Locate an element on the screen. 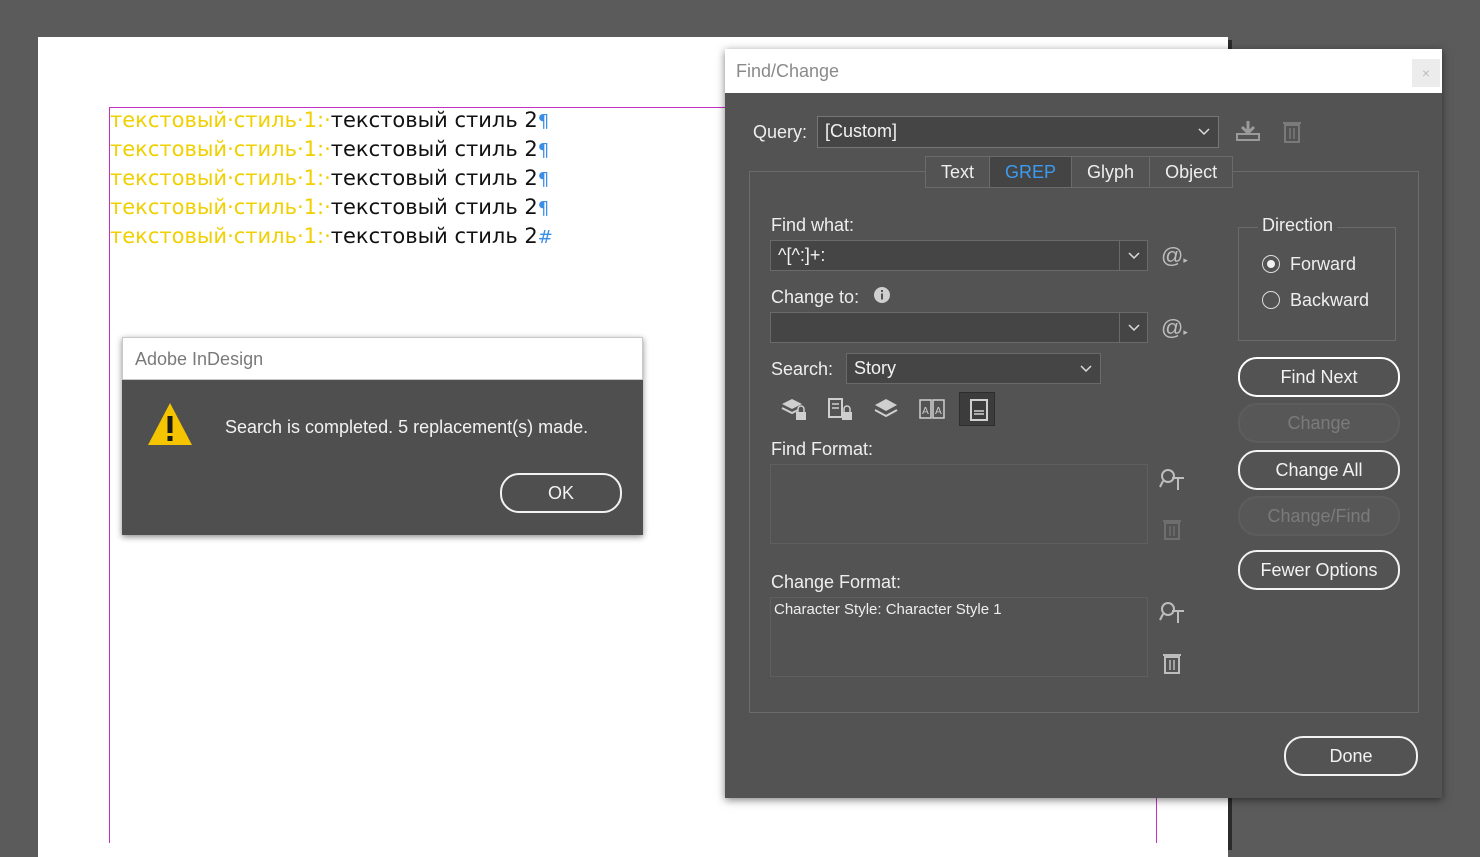 The width and height of the screenshot is (1480, 857). backward-label: Backward is located at coordinates (1329, 300).